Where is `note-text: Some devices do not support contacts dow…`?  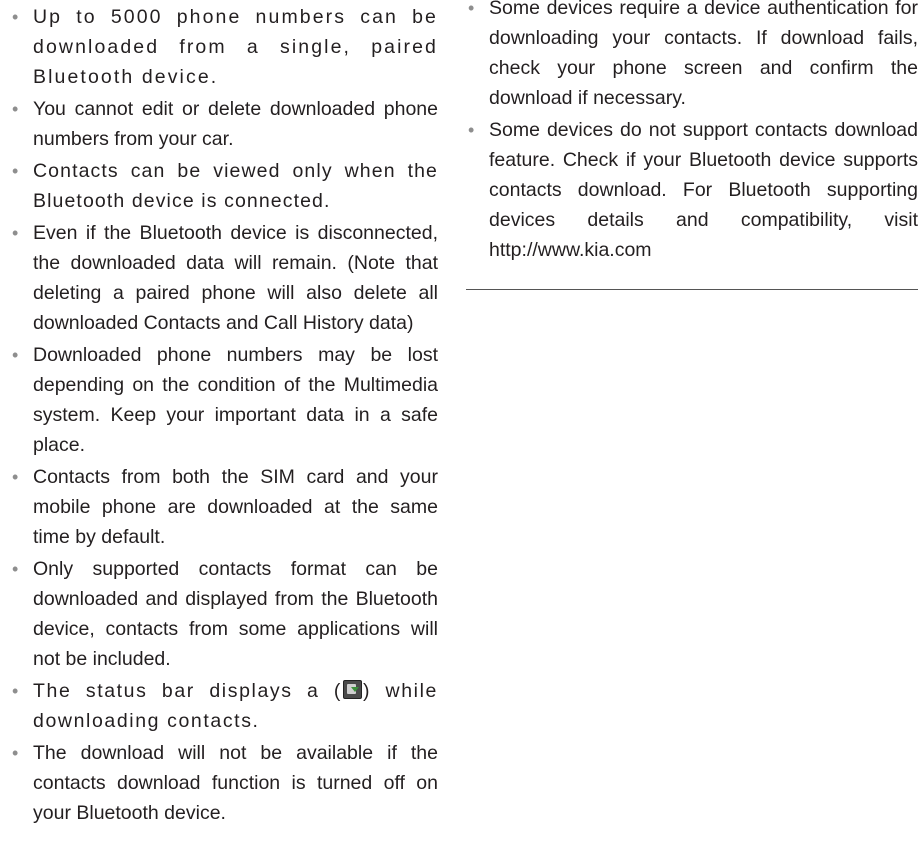 note-text: Some devices do not support contacts dow… is located at coordinates (703, 190).